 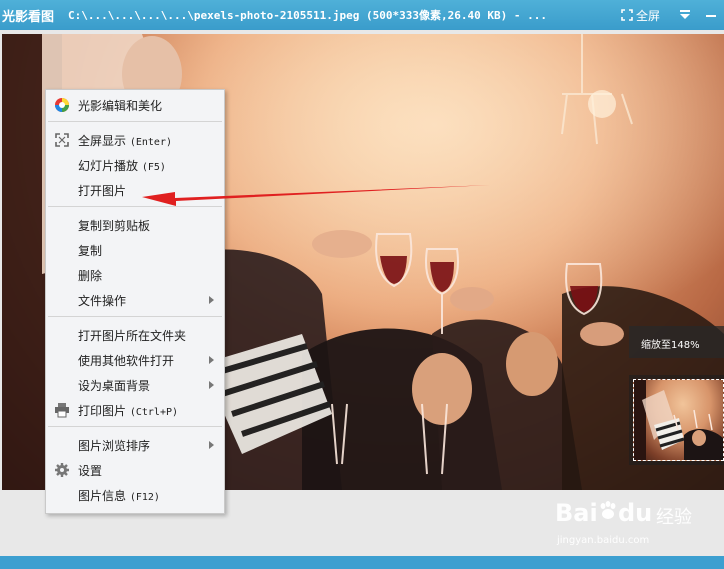 I want to click on fullscreen-button: 全屏, so click(x=640, y=15).